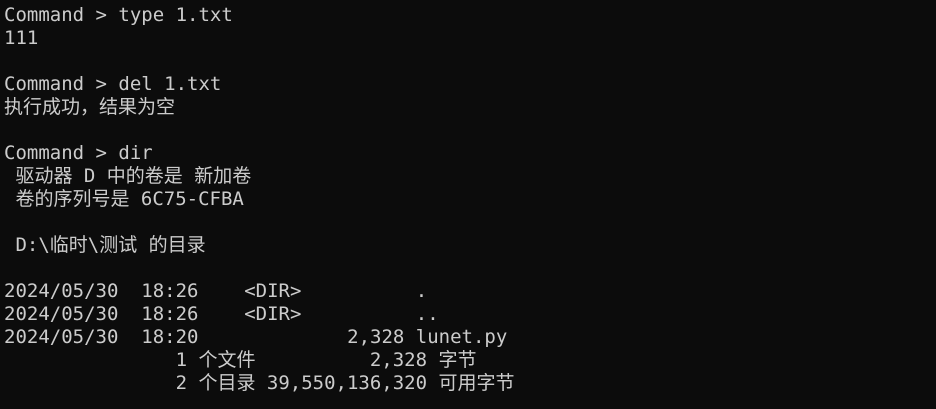  I want to click on output-line-type-result: 111, so click(21, 38).